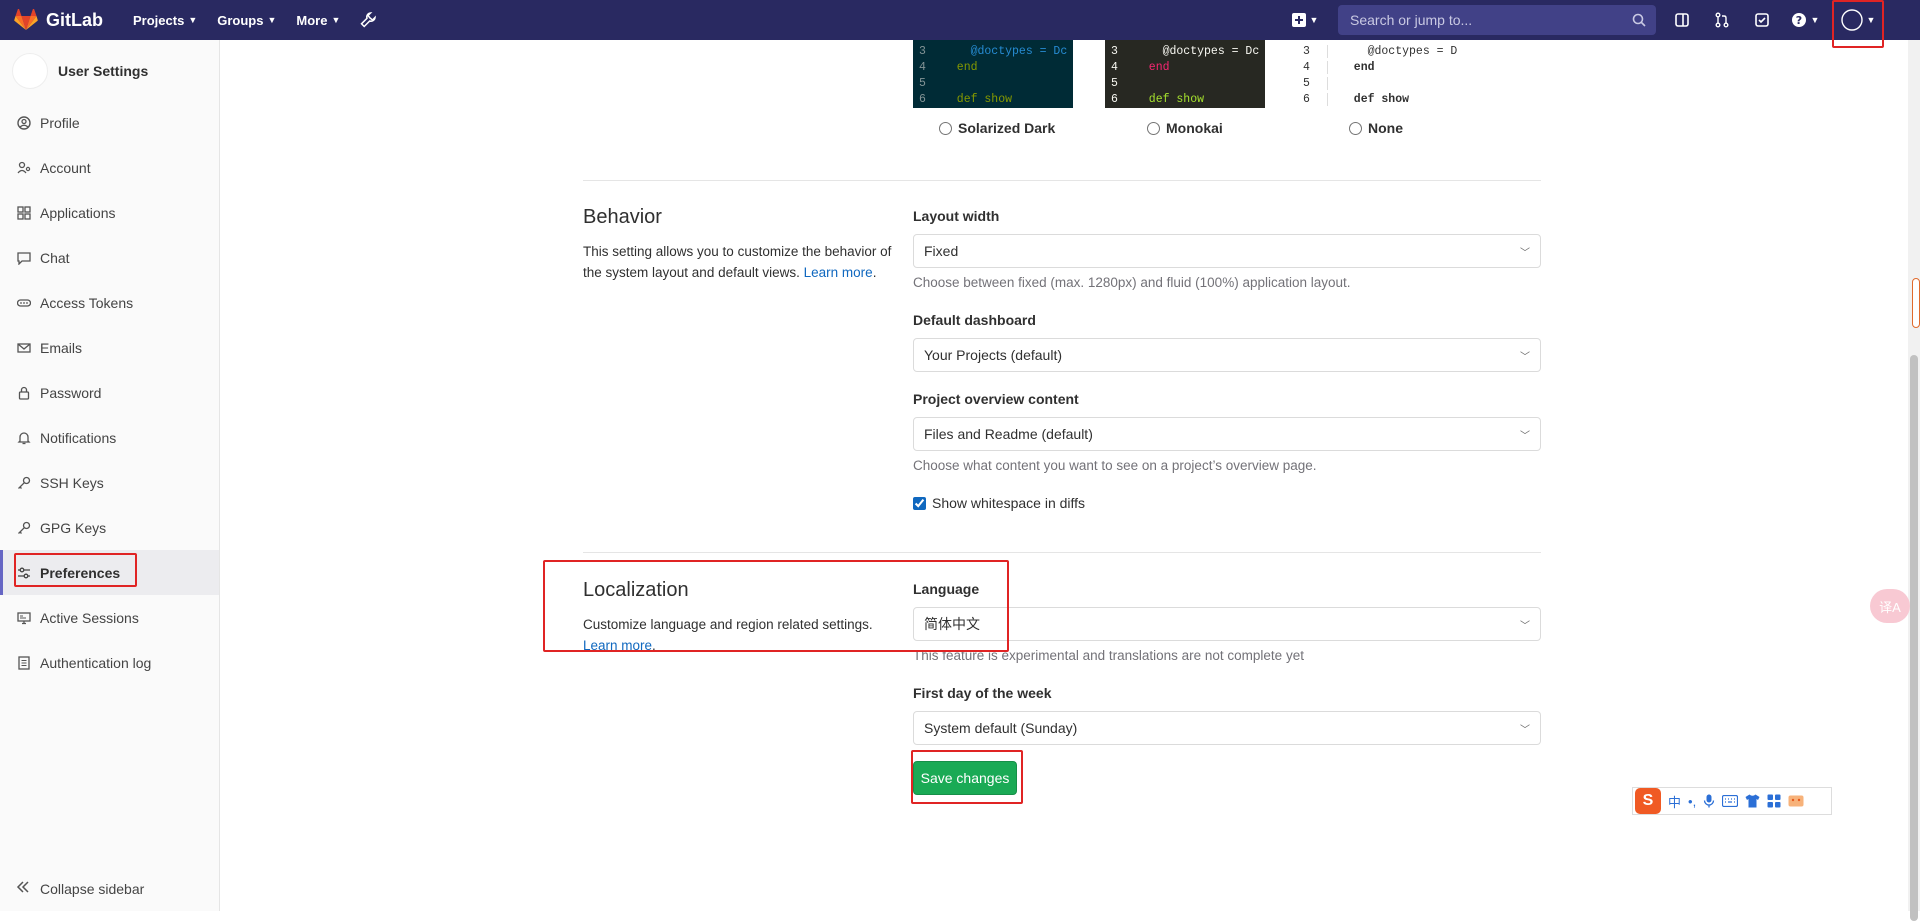 The width and height of the screenshot is (1920, 921). What do you see at coordinates (312, 20) in the screenshot?
I see `nav-more-label: More` at bounding box center [312, 20].